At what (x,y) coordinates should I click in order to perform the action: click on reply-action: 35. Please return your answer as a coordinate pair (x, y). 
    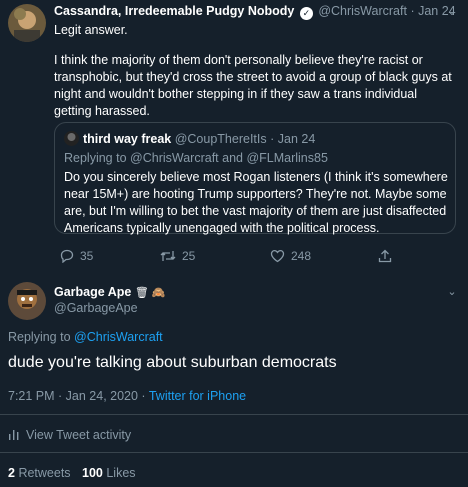
    Looking at the image, I should click on (77, 256).